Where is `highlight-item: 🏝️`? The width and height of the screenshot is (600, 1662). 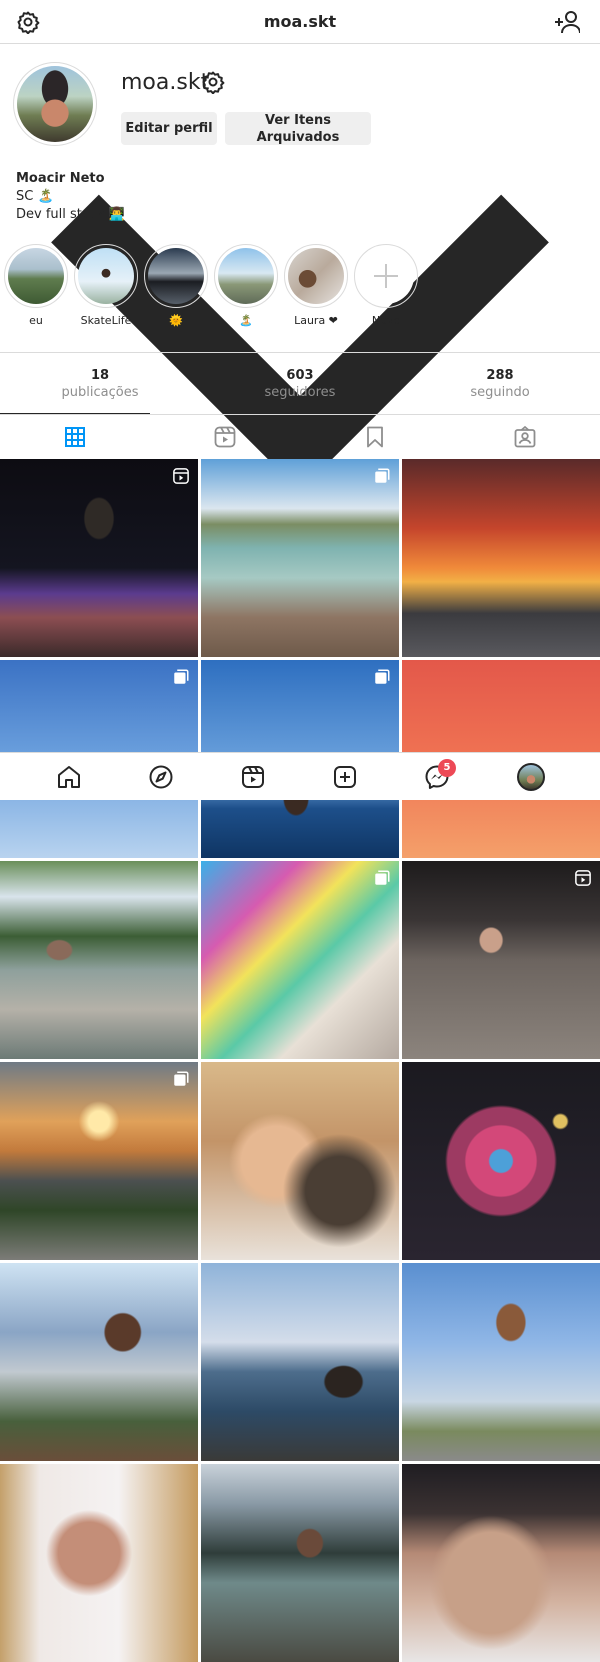 highlight-item: 🏝️ is located at coordinates (246, 285).